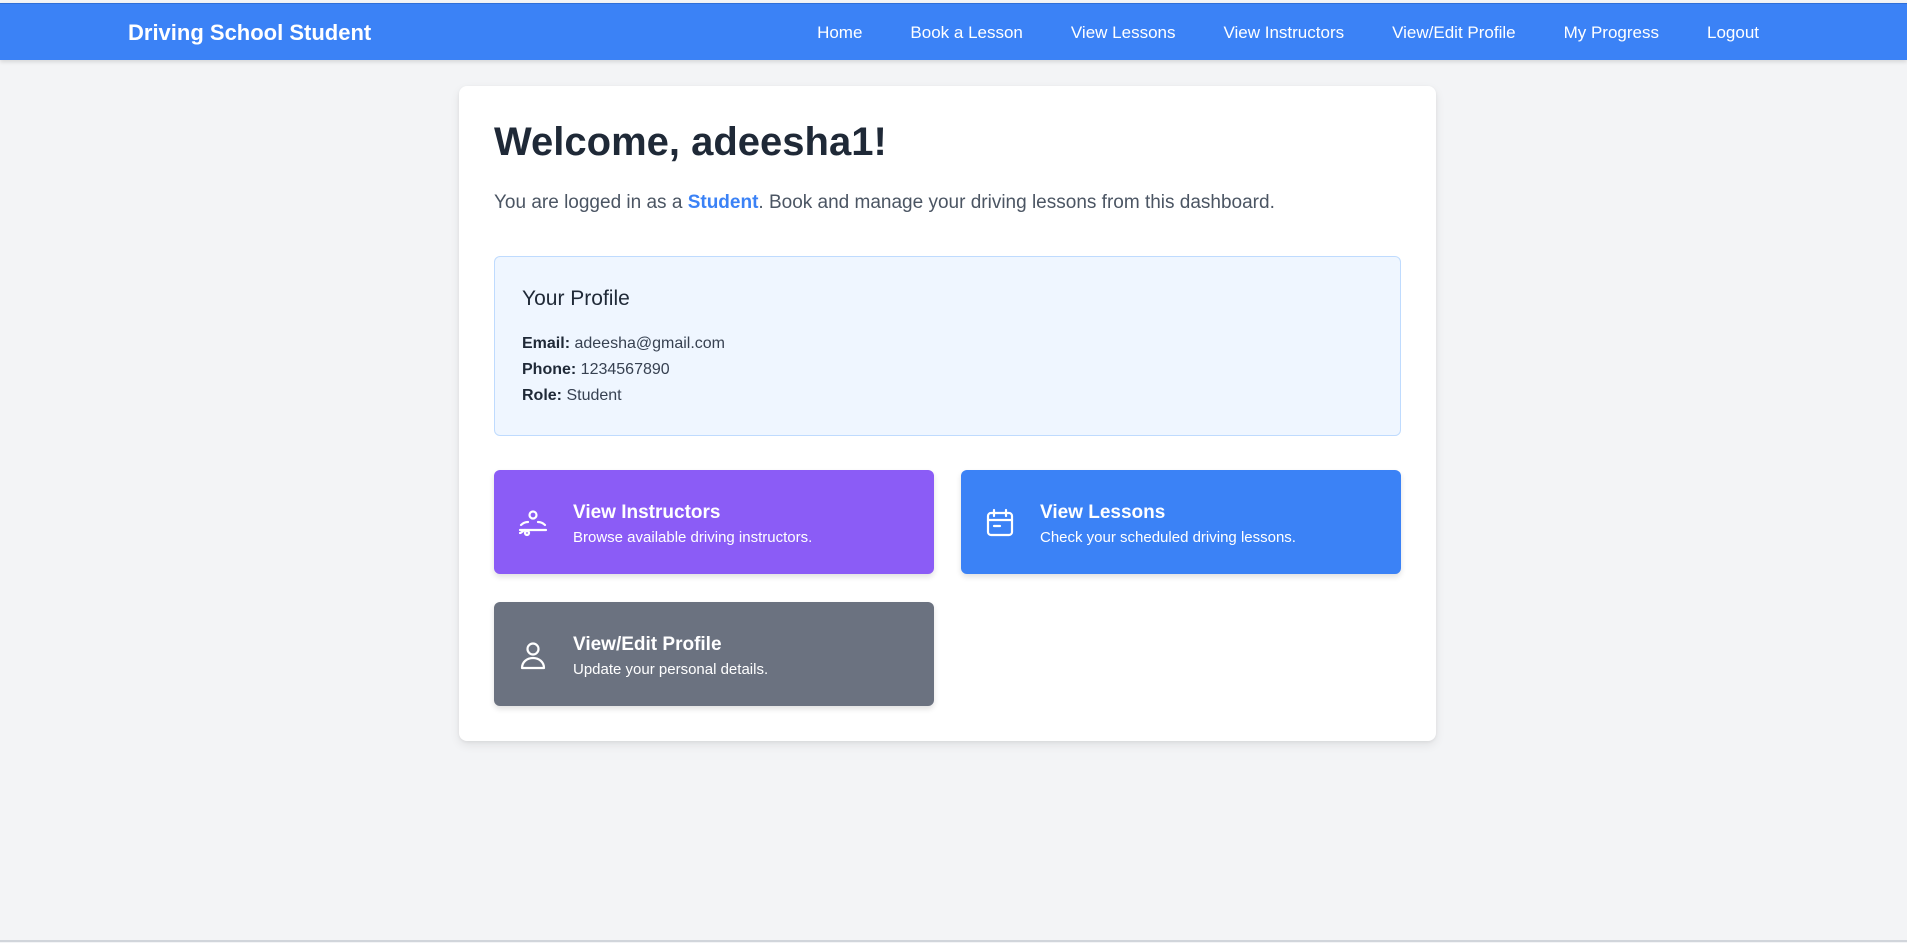  What do you see at coordinates (647, 644) in the screenshot?
I see `edit-profile-title: View/Edit Profile` at bounding box center [647, 644].